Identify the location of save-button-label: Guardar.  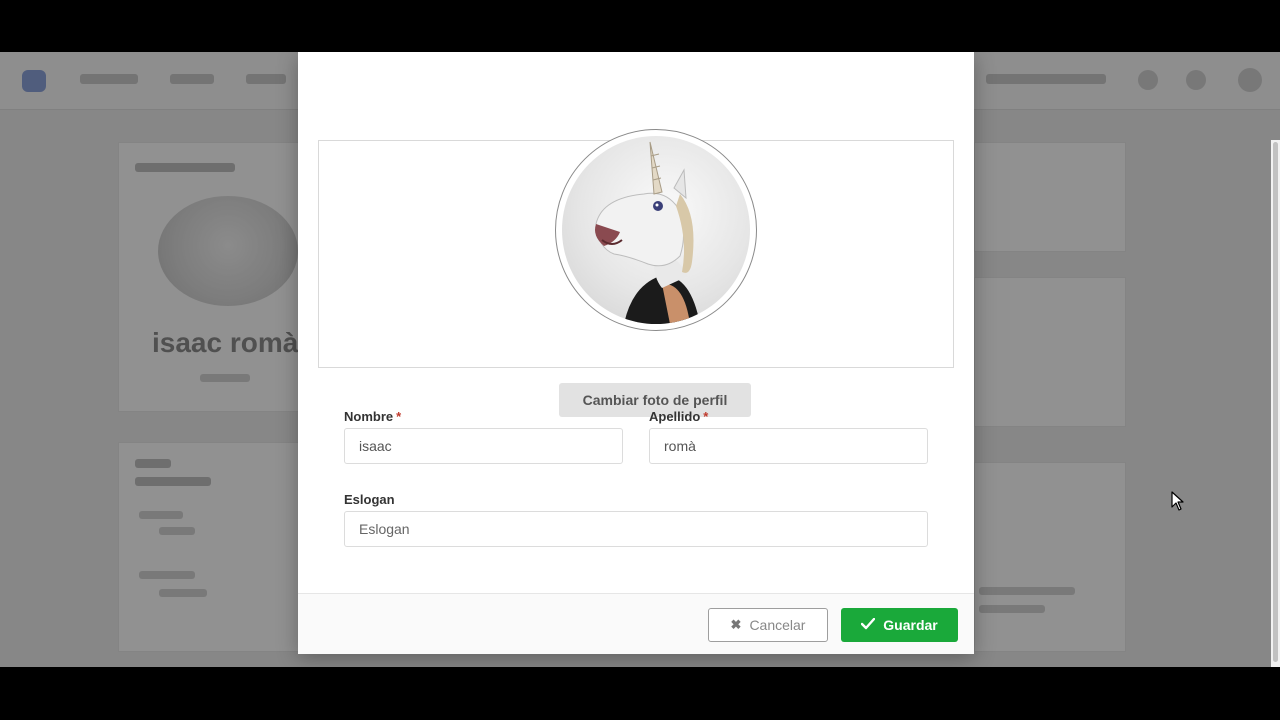
(910, 625).